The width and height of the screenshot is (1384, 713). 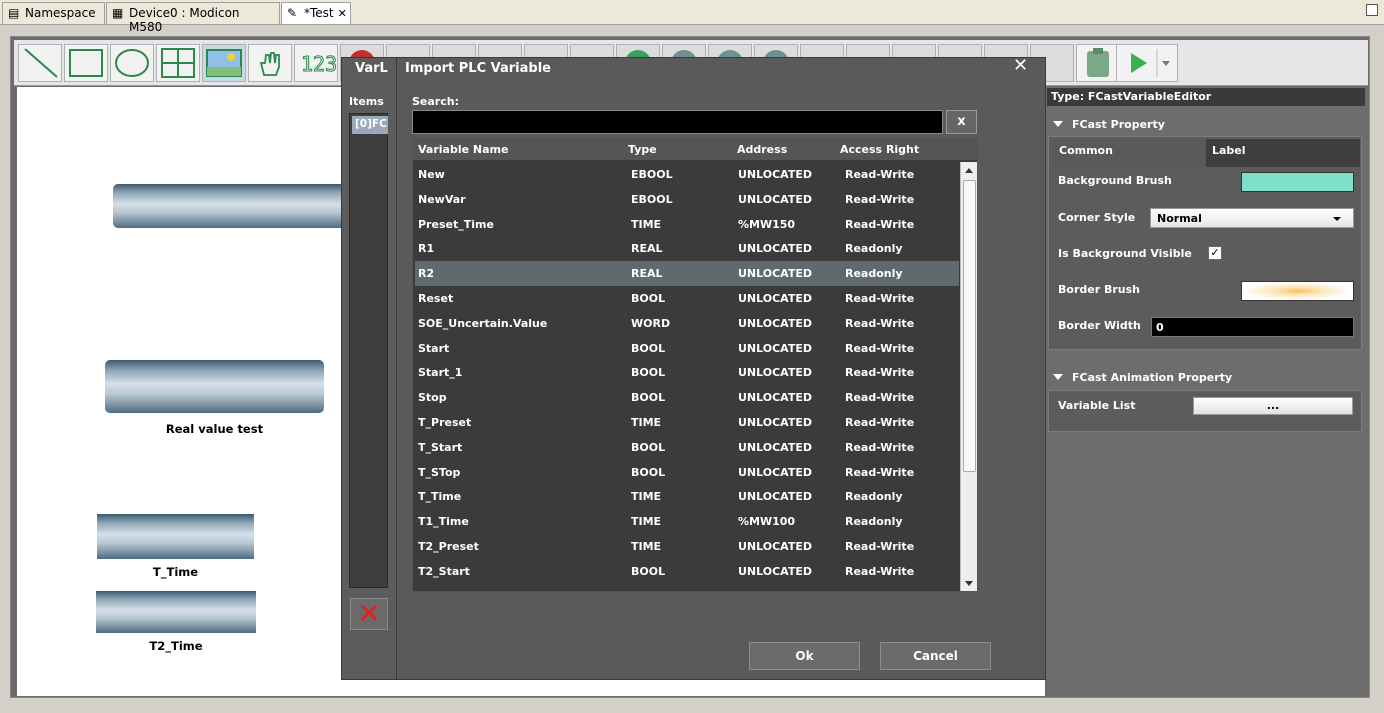 What do you see at coordinates (687, 174) in the screenshot?
I see `table-row: New EBOOL UNLOCATED Read-Write` at bounding box center [687, 174].